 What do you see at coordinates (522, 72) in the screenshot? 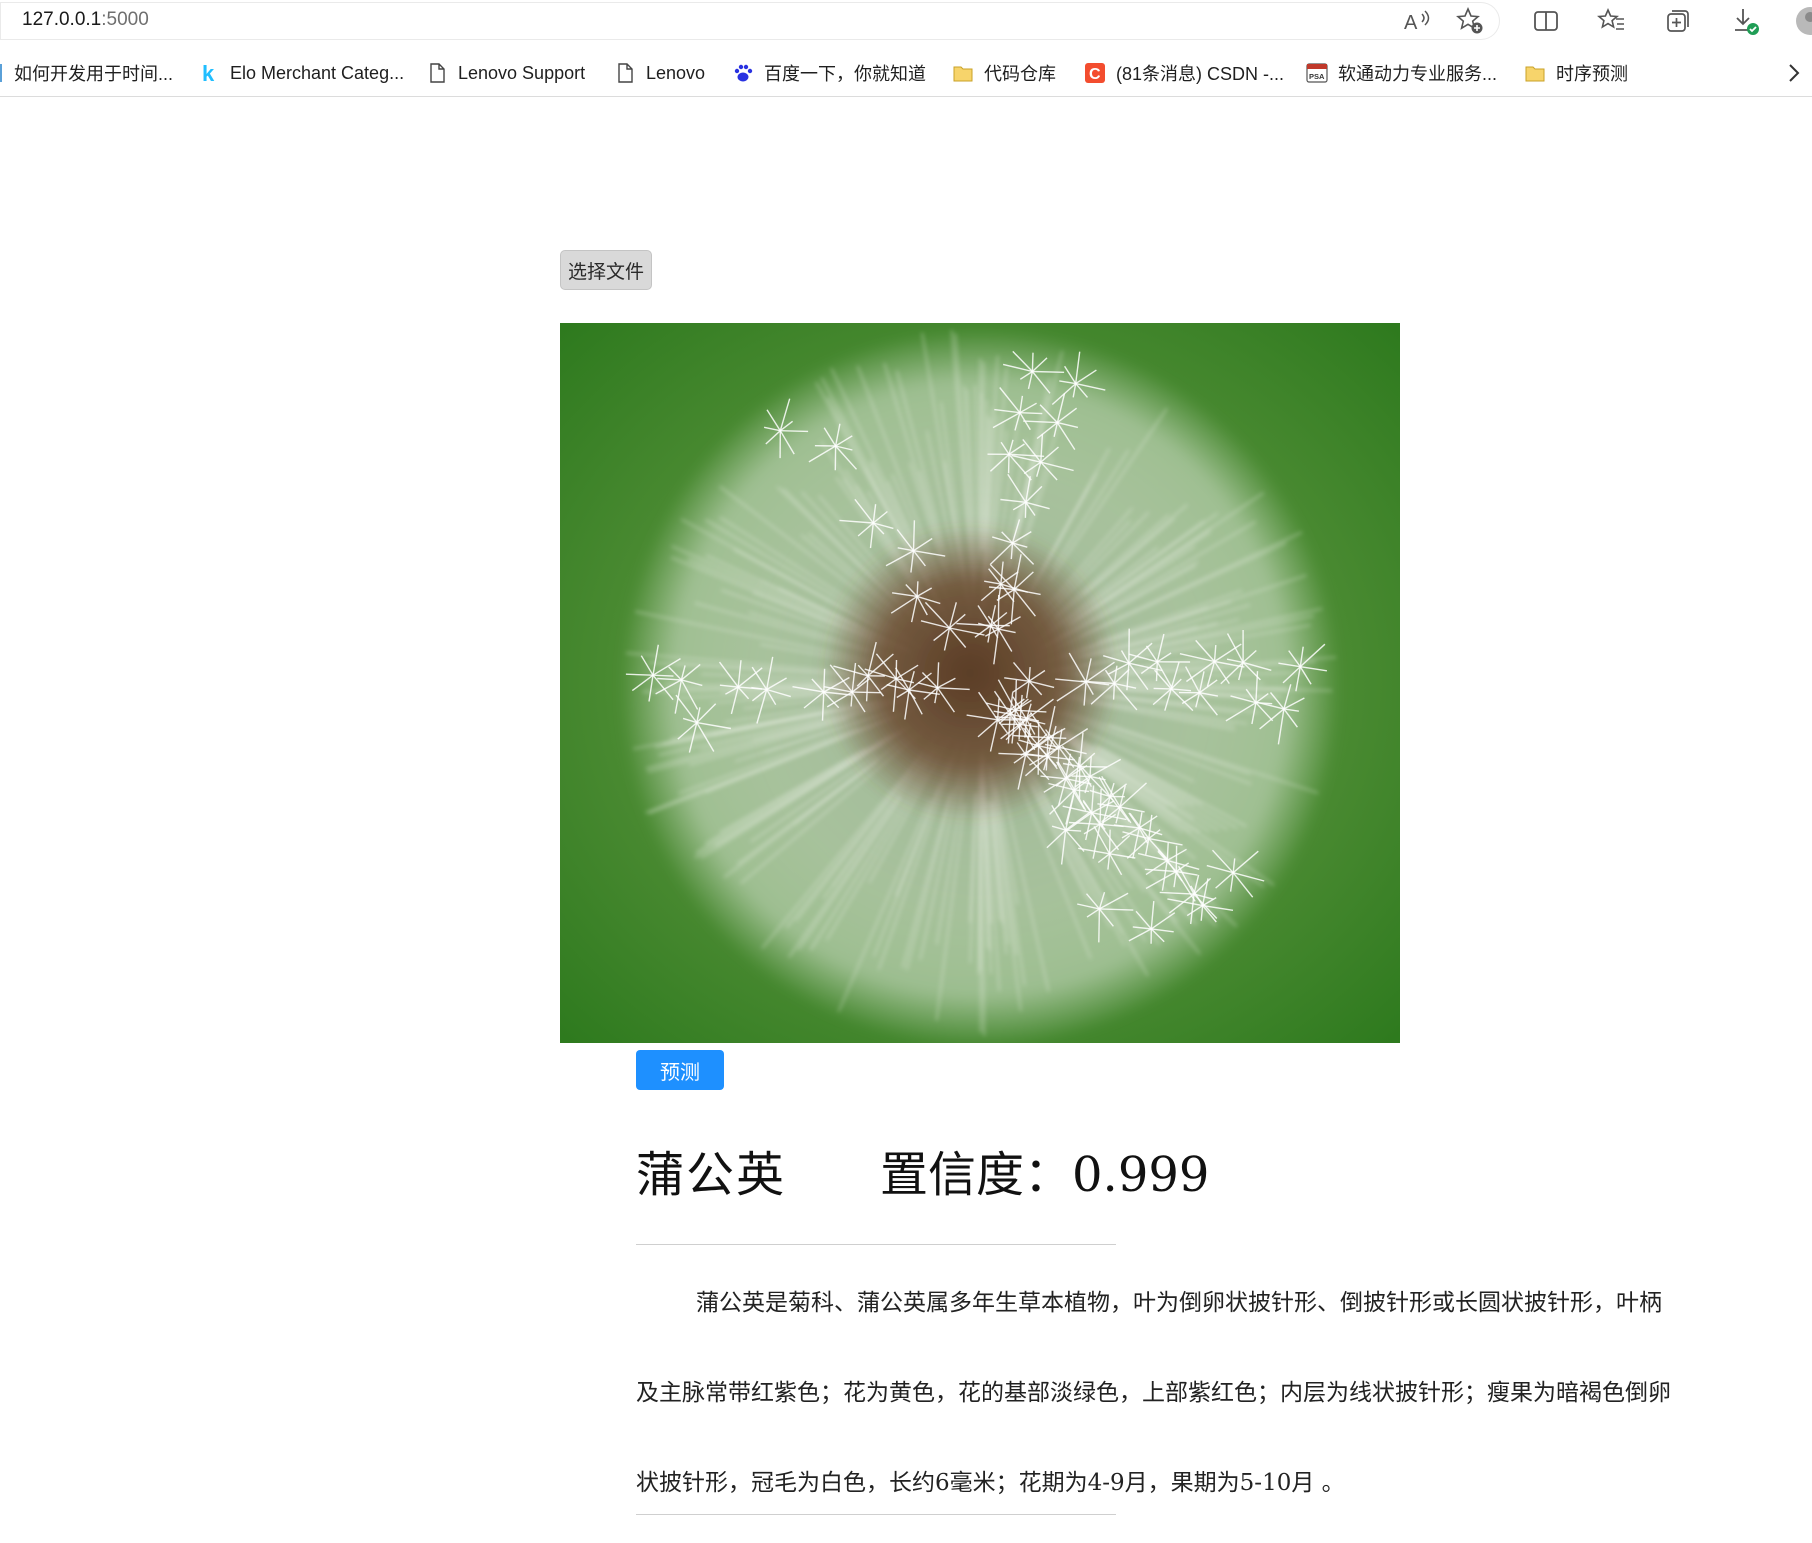
I see `favorite-label: Lenovo Support` at bounding box center [522, 72].